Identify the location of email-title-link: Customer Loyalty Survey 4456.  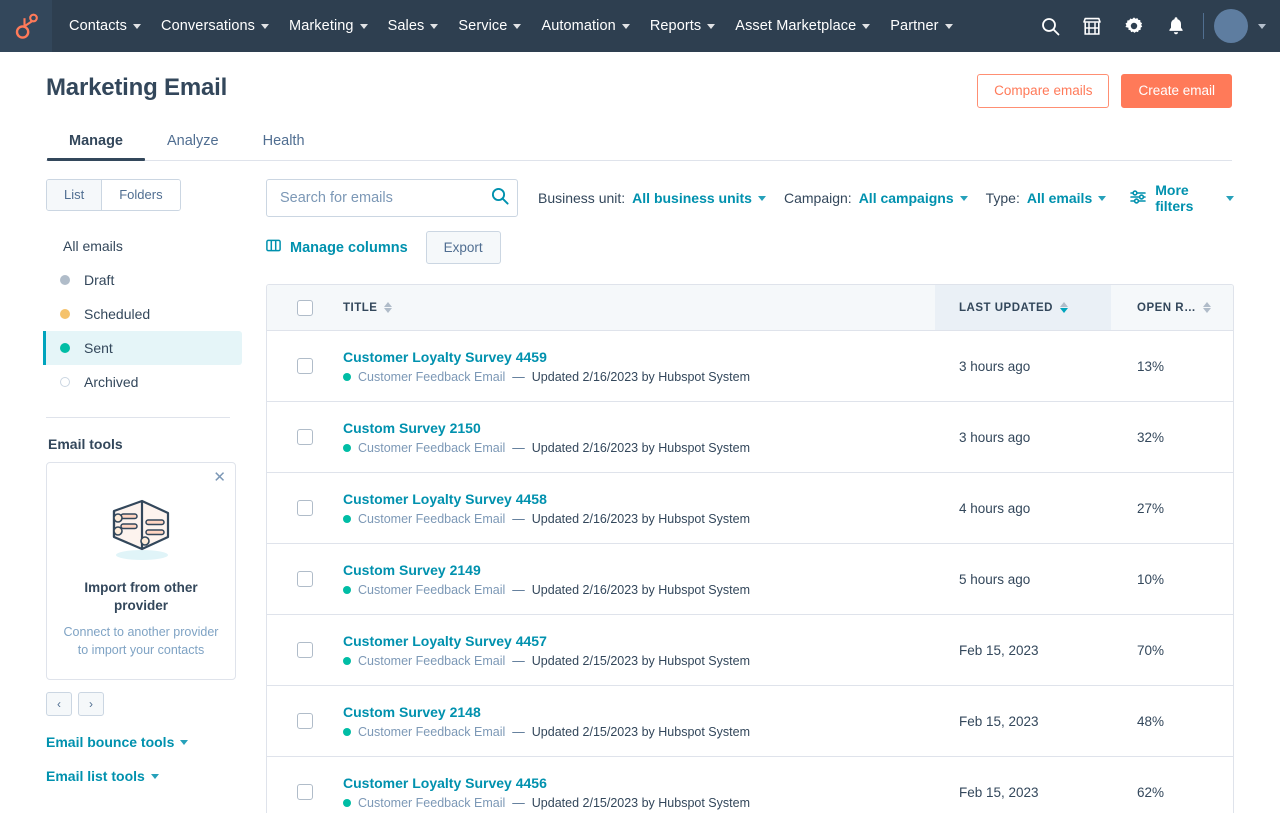
(445, 783).